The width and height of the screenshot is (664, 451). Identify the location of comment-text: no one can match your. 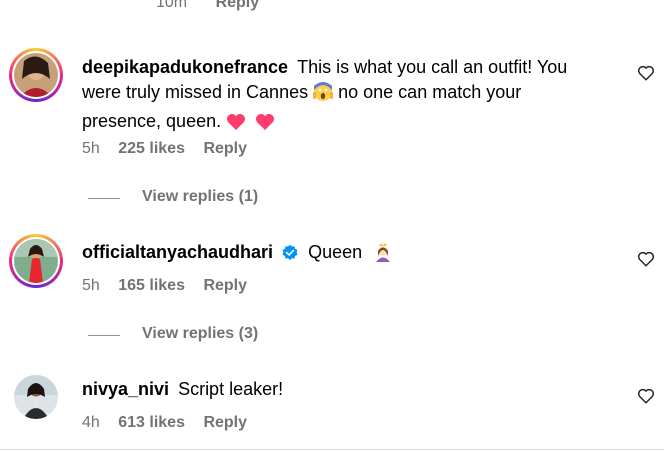
(430, 92).